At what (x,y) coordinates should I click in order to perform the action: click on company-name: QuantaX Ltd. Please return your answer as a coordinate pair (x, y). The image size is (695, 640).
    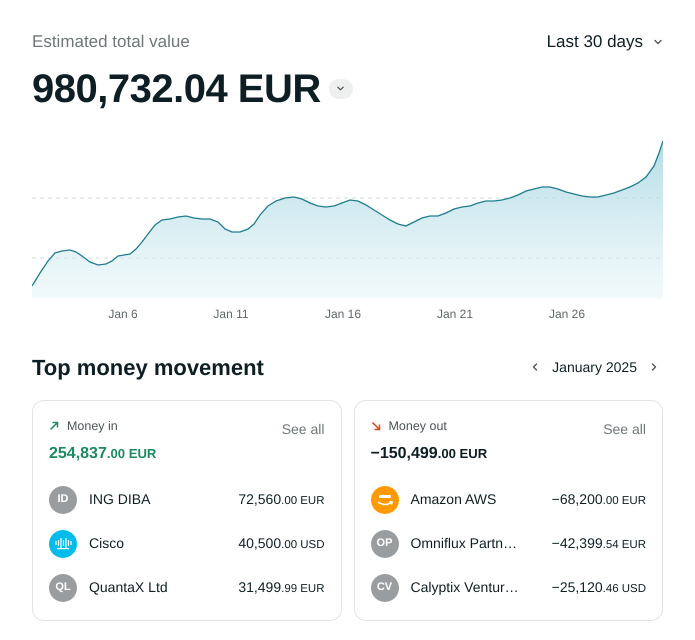
    Looking at the image, I should click on (128, 587).